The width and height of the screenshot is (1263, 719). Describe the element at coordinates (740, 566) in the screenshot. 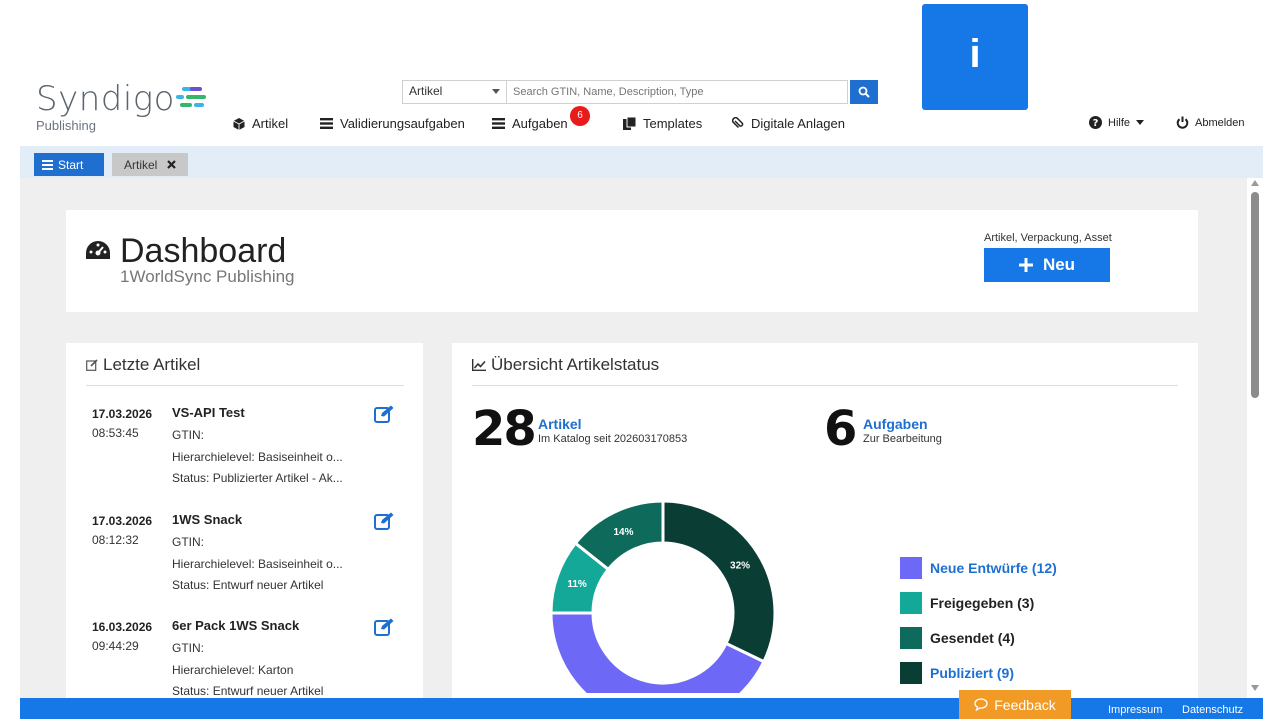

I see `slice-label: 32%` at that location.